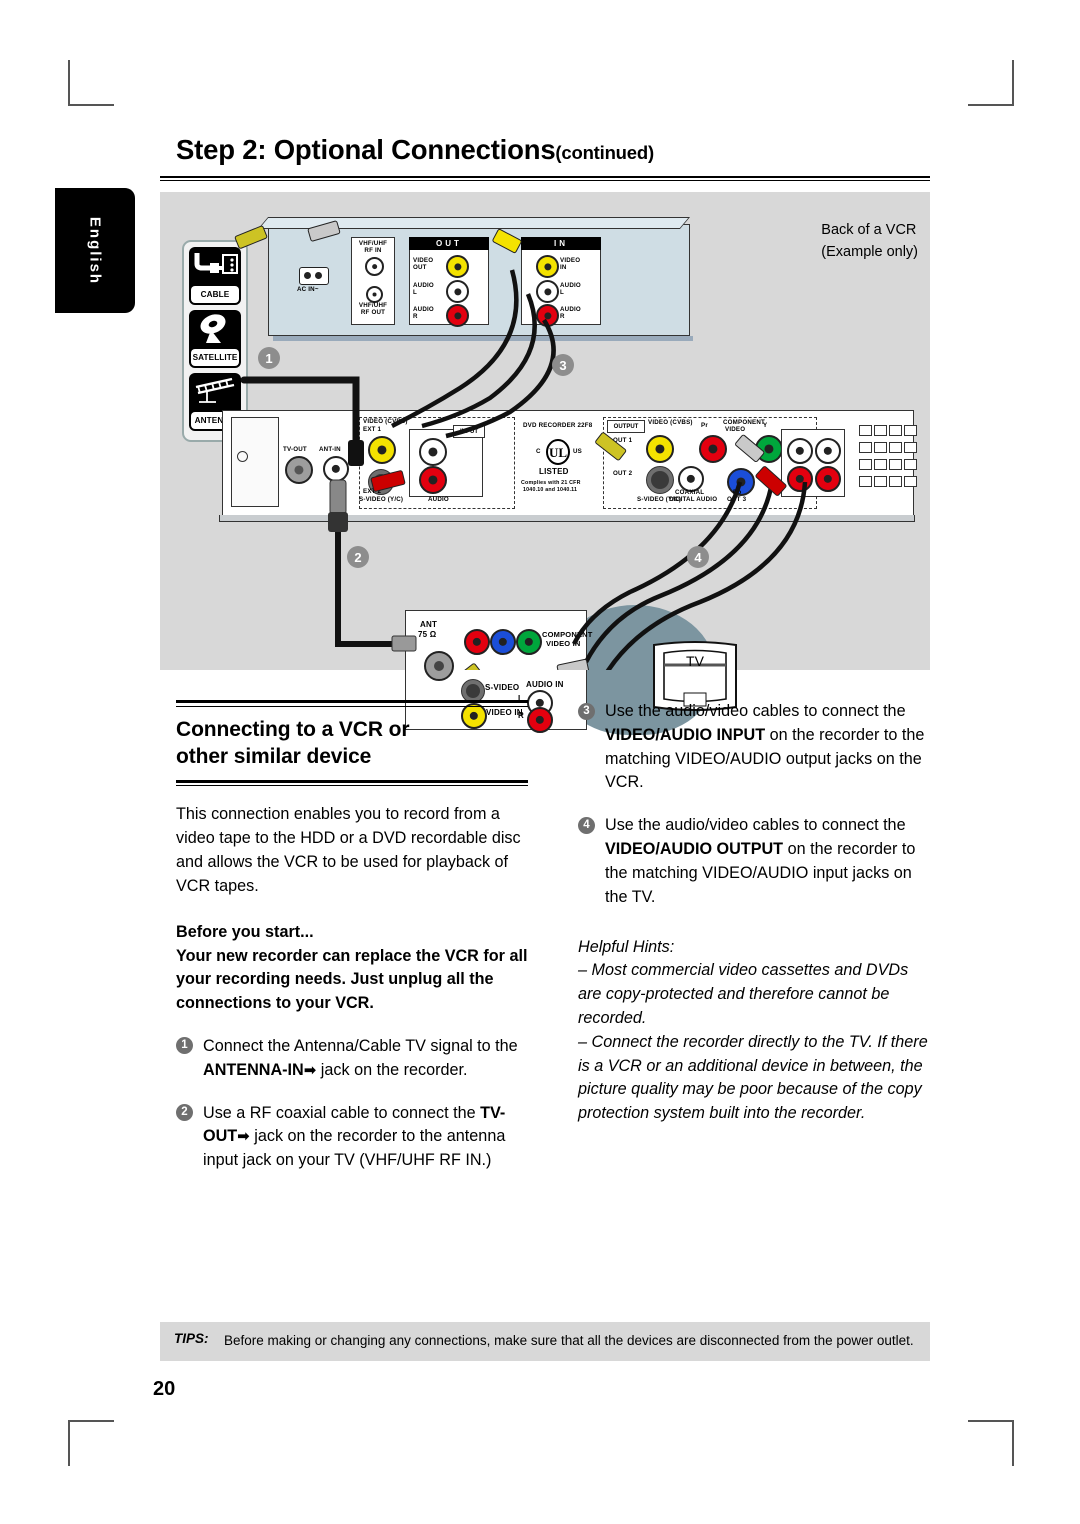 The height and width of the screenshot is (1524, 1080). Describe the element at coordinates (888, 430) in the screenshot. I see `recorder-vent-grid` at that location.